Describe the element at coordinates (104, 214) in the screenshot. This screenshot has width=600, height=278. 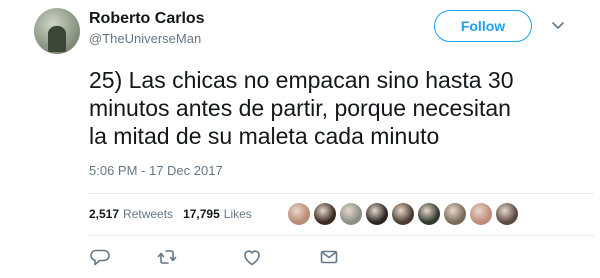
I see `retweets-count: 2,517` at that location.